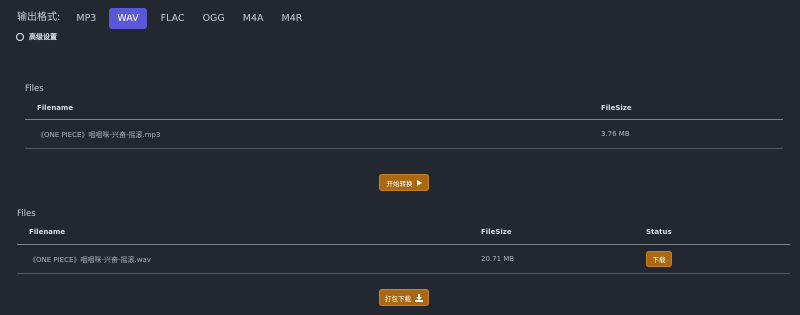  Describe the element at coordinates (34, 89) in the screenshot. I see `input-files-title: Files` at that location.